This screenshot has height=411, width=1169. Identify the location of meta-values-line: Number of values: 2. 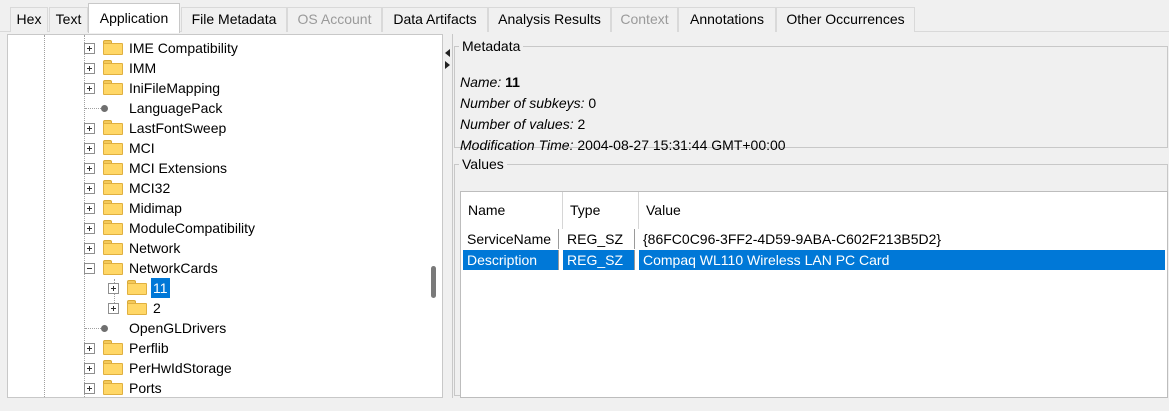
(522, 124).